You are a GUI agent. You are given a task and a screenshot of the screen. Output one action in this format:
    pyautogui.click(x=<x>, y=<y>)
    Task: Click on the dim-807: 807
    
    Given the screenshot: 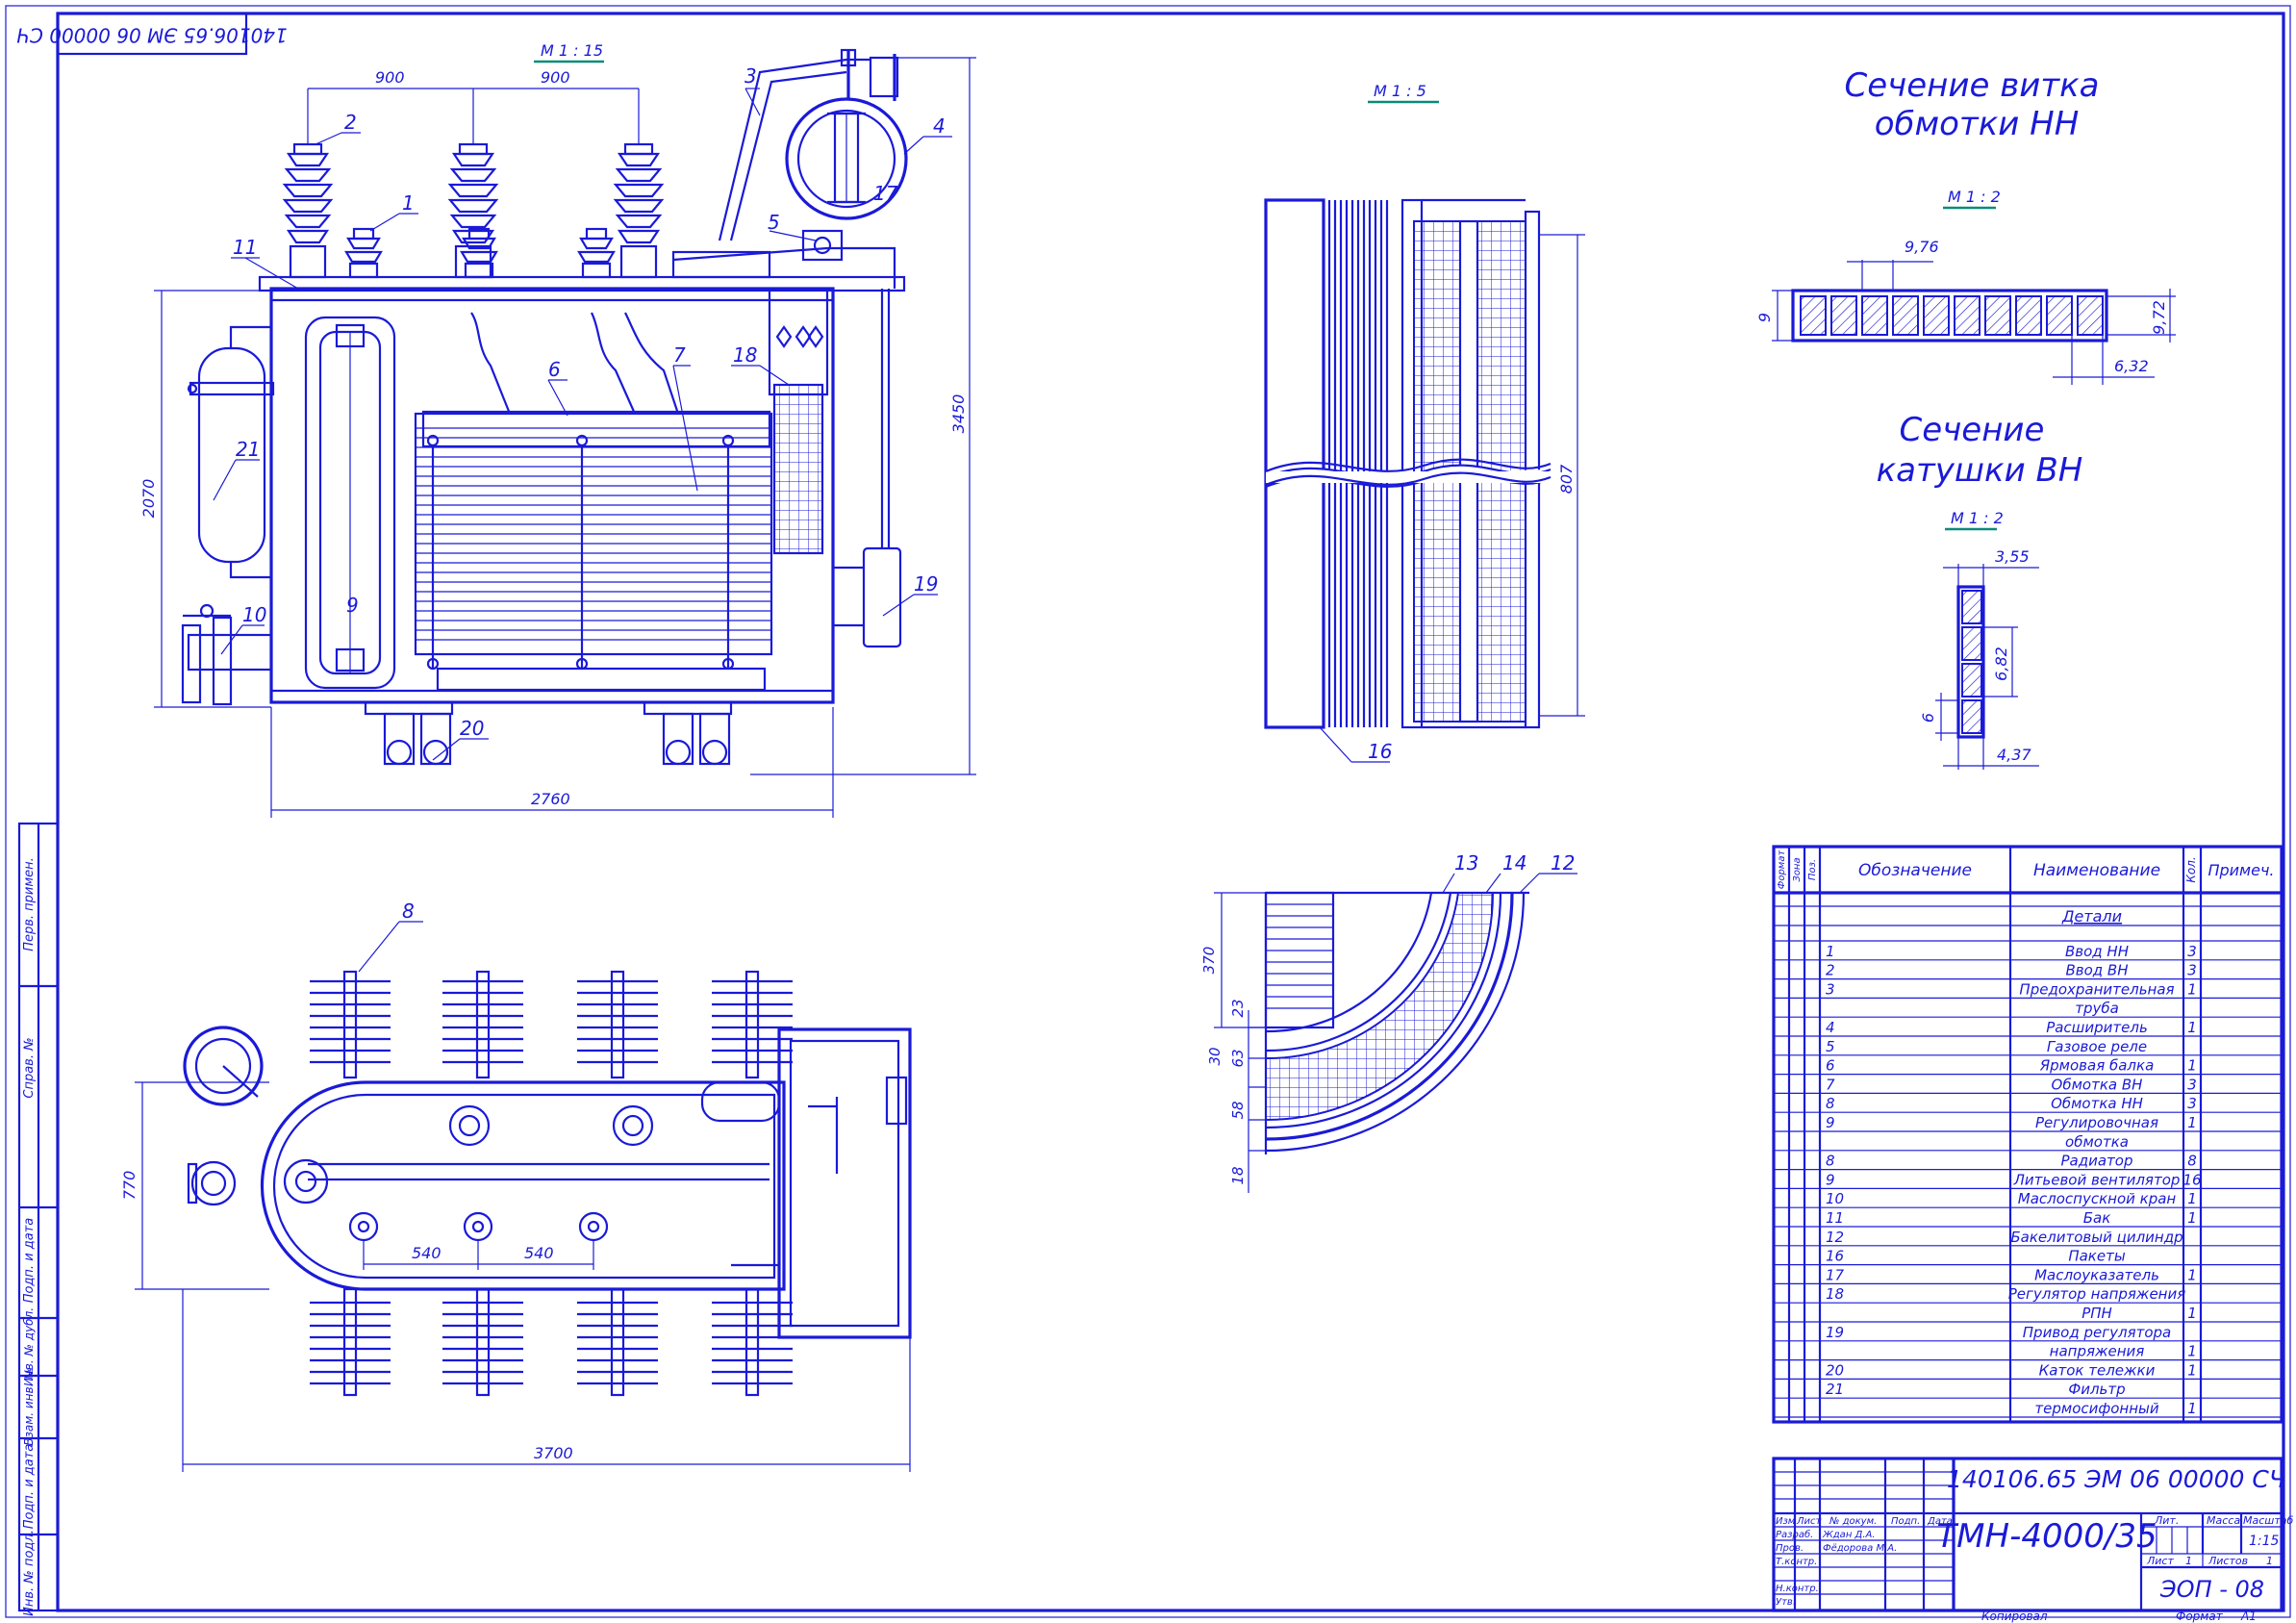 What is the action you would take?
    pyautogui.click(x=1566, y=479)
    